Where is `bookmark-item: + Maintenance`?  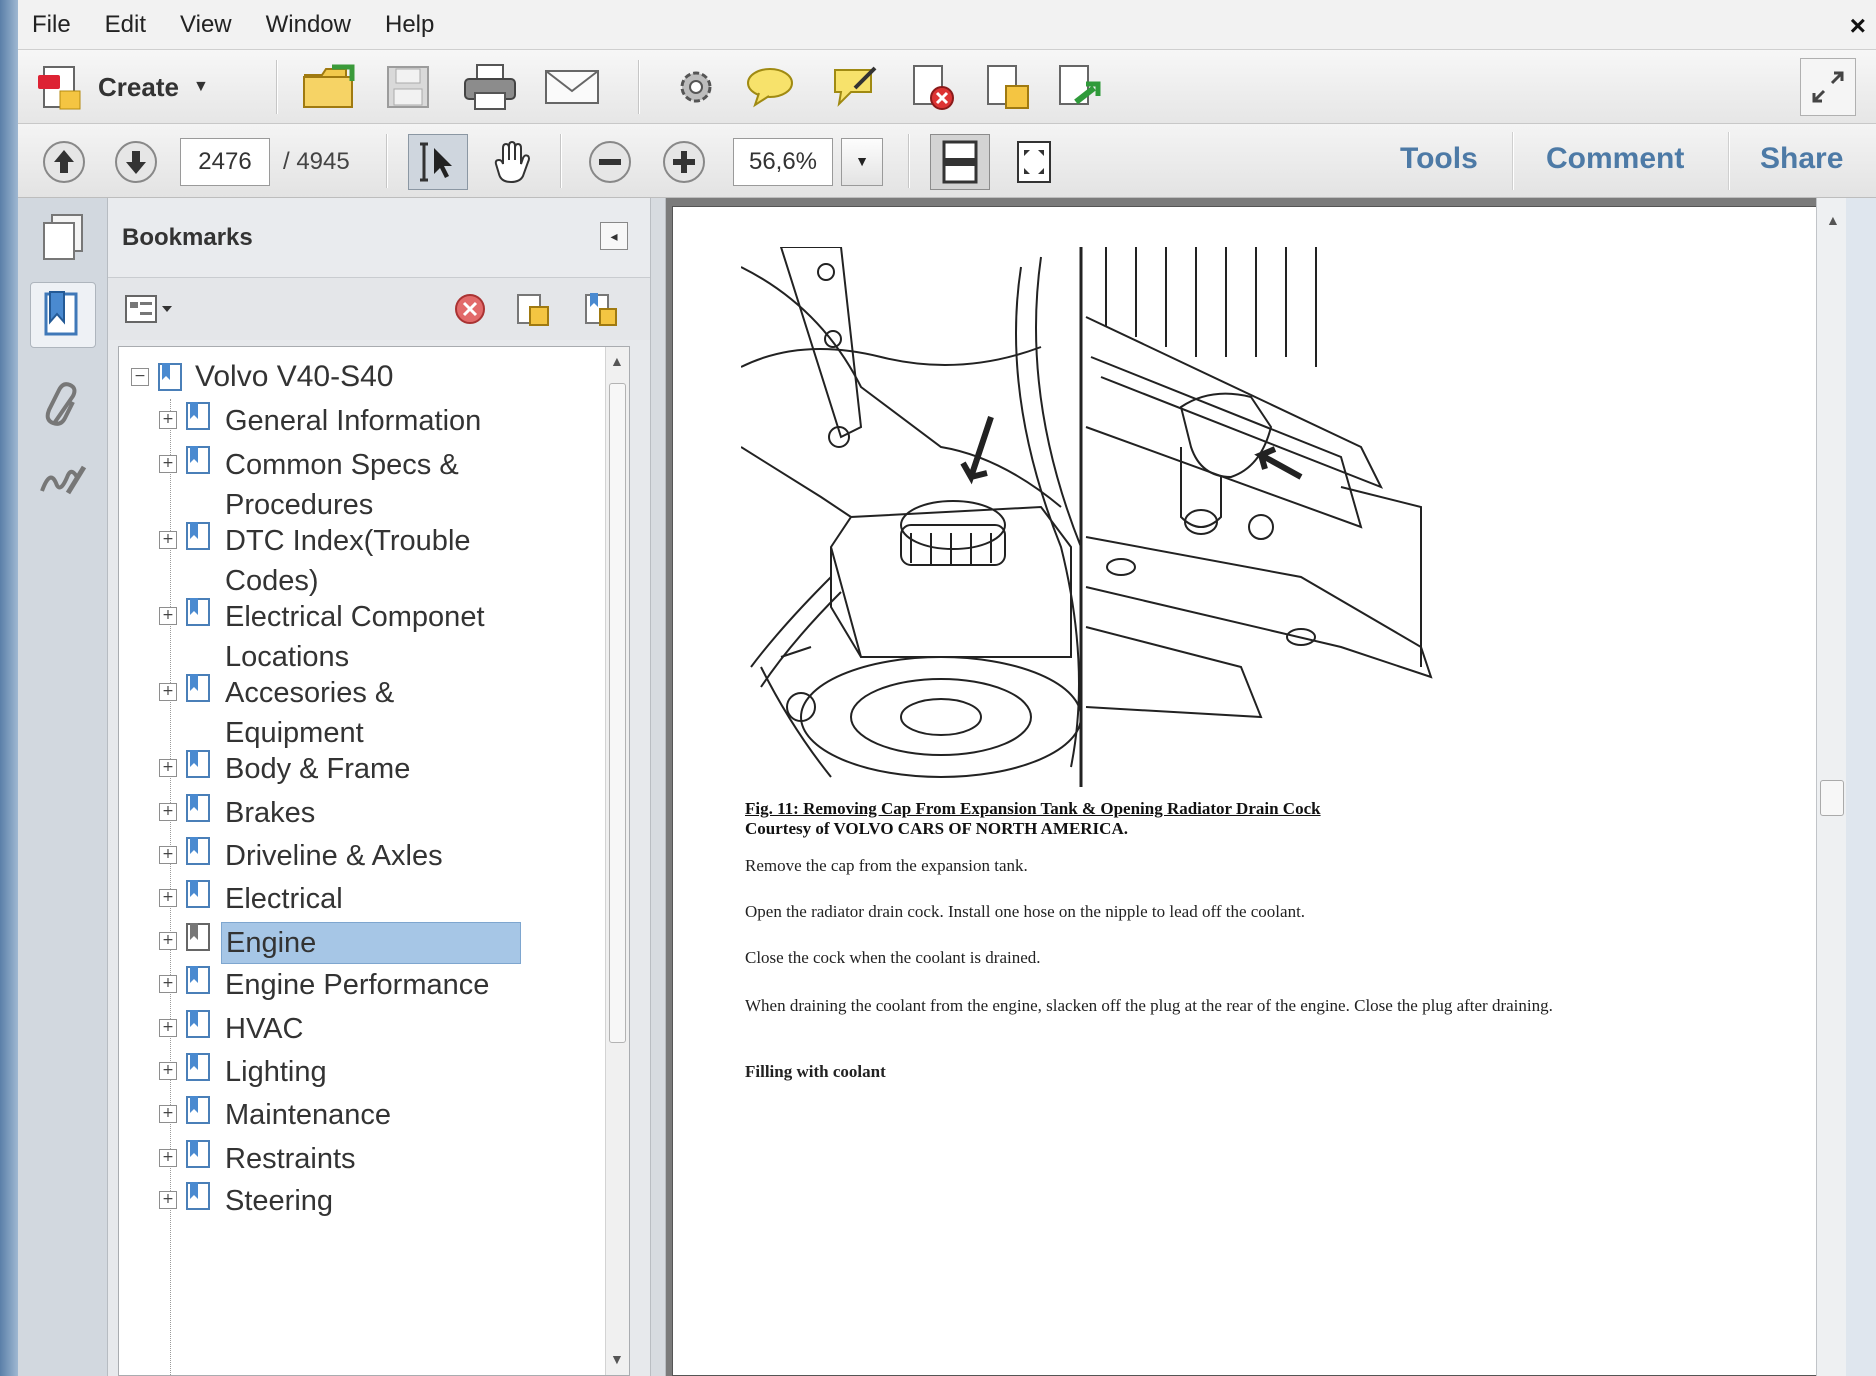 bookmark-item: + Maintenance is located at coordinates (277, 1115).